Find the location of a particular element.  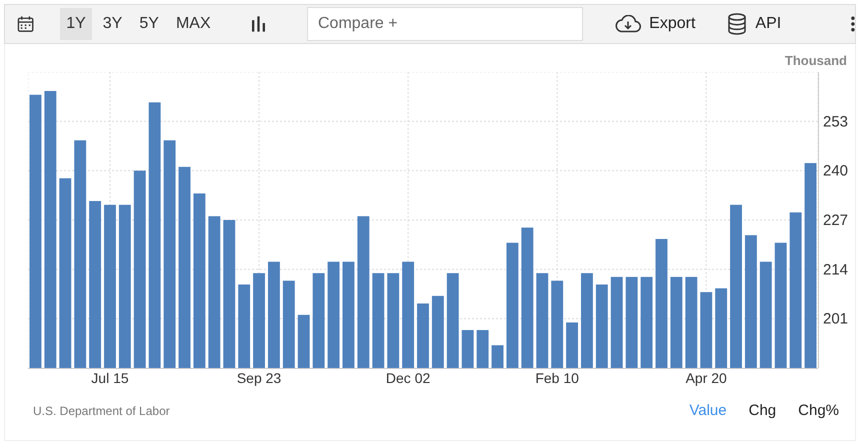

database-icon is located at coordinates (737, 24).